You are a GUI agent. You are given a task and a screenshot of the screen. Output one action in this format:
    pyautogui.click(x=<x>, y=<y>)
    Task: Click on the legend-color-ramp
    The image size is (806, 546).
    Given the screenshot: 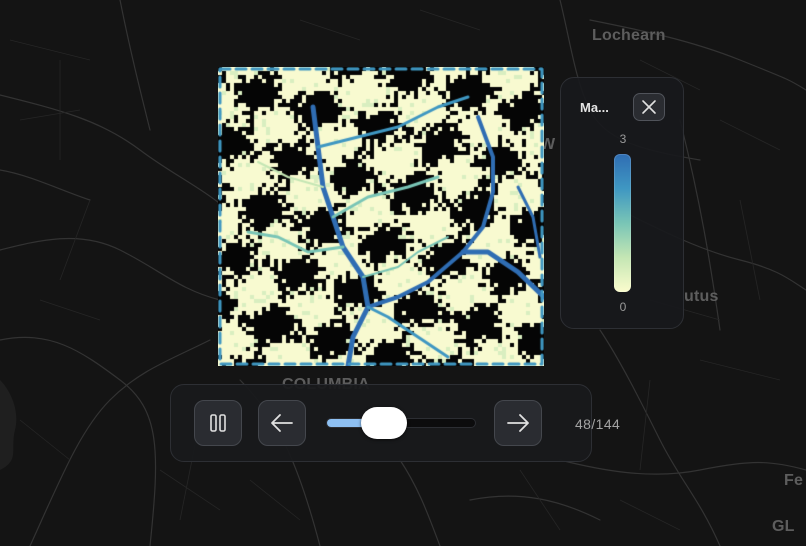 What is the action you would take?
    pyautogui.click(x=622, y=223)
    